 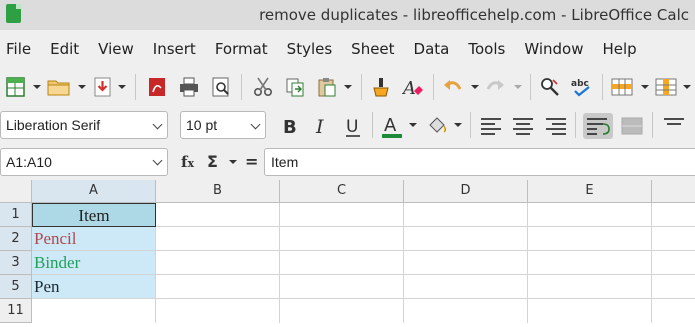 I want to click on cell-a11, so click(x=94, y=311).